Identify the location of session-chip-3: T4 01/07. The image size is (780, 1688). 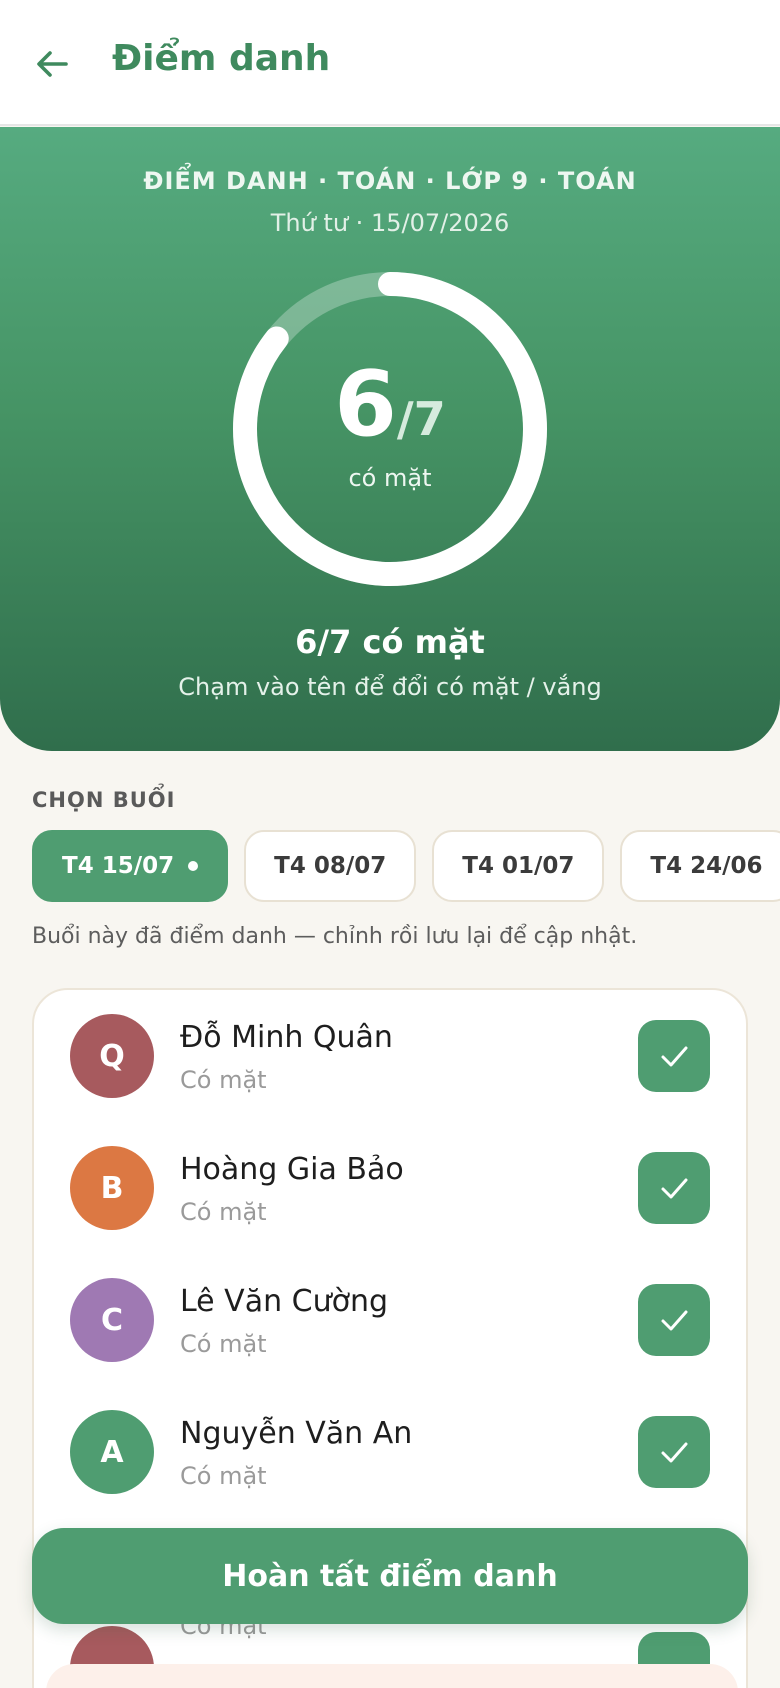
(518, 866).